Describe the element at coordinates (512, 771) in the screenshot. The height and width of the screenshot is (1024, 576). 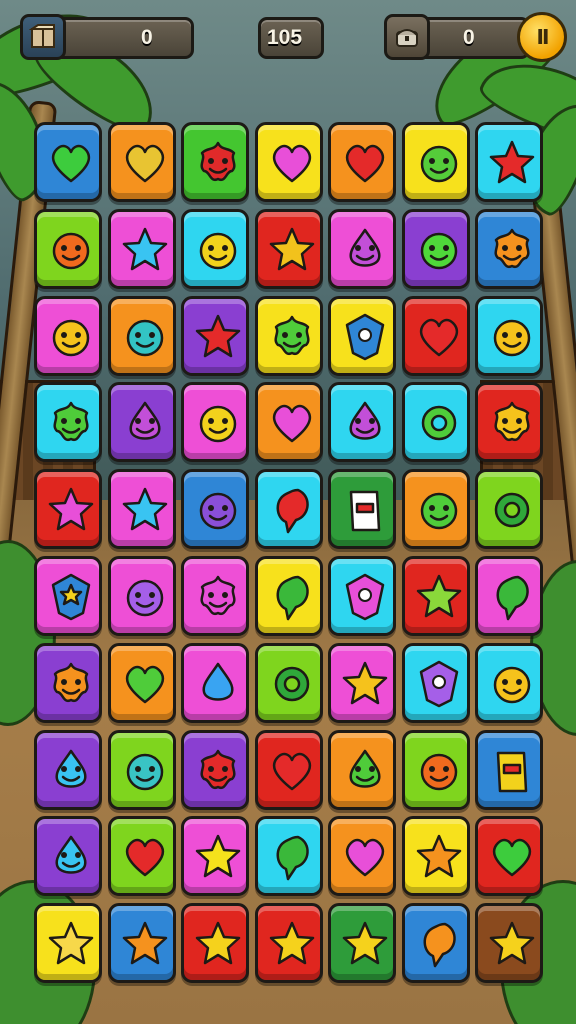
I see `card-icon` at that location.